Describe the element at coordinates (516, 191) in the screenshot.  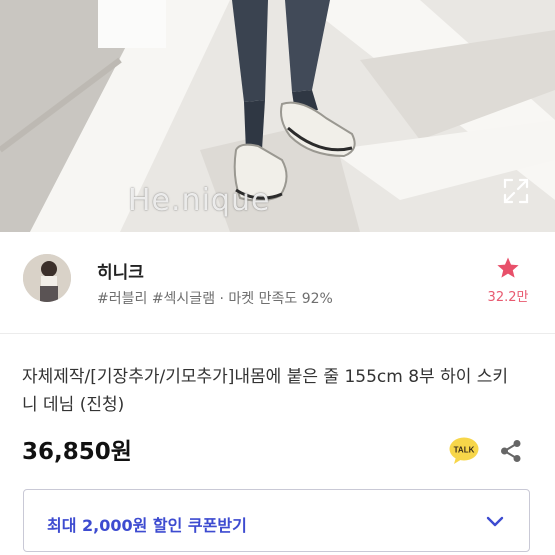
I see `expand-icon` at that location.